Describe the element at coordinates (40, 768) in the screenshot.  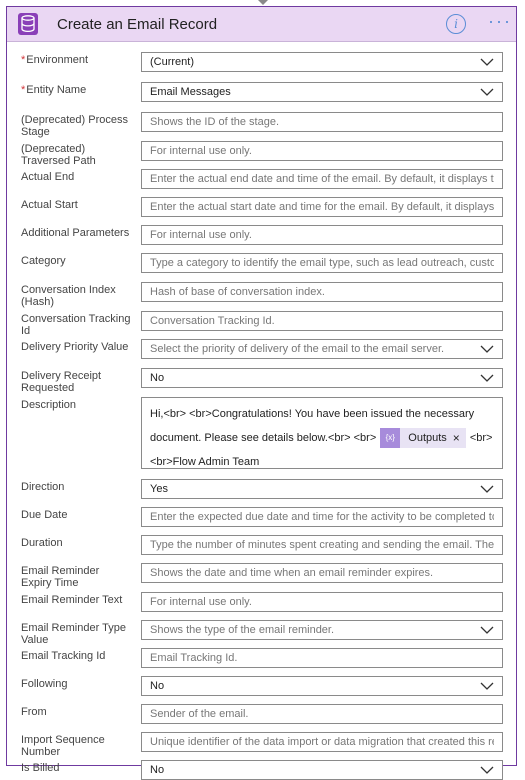
I see `field-label-text: Is Billed` at that location.